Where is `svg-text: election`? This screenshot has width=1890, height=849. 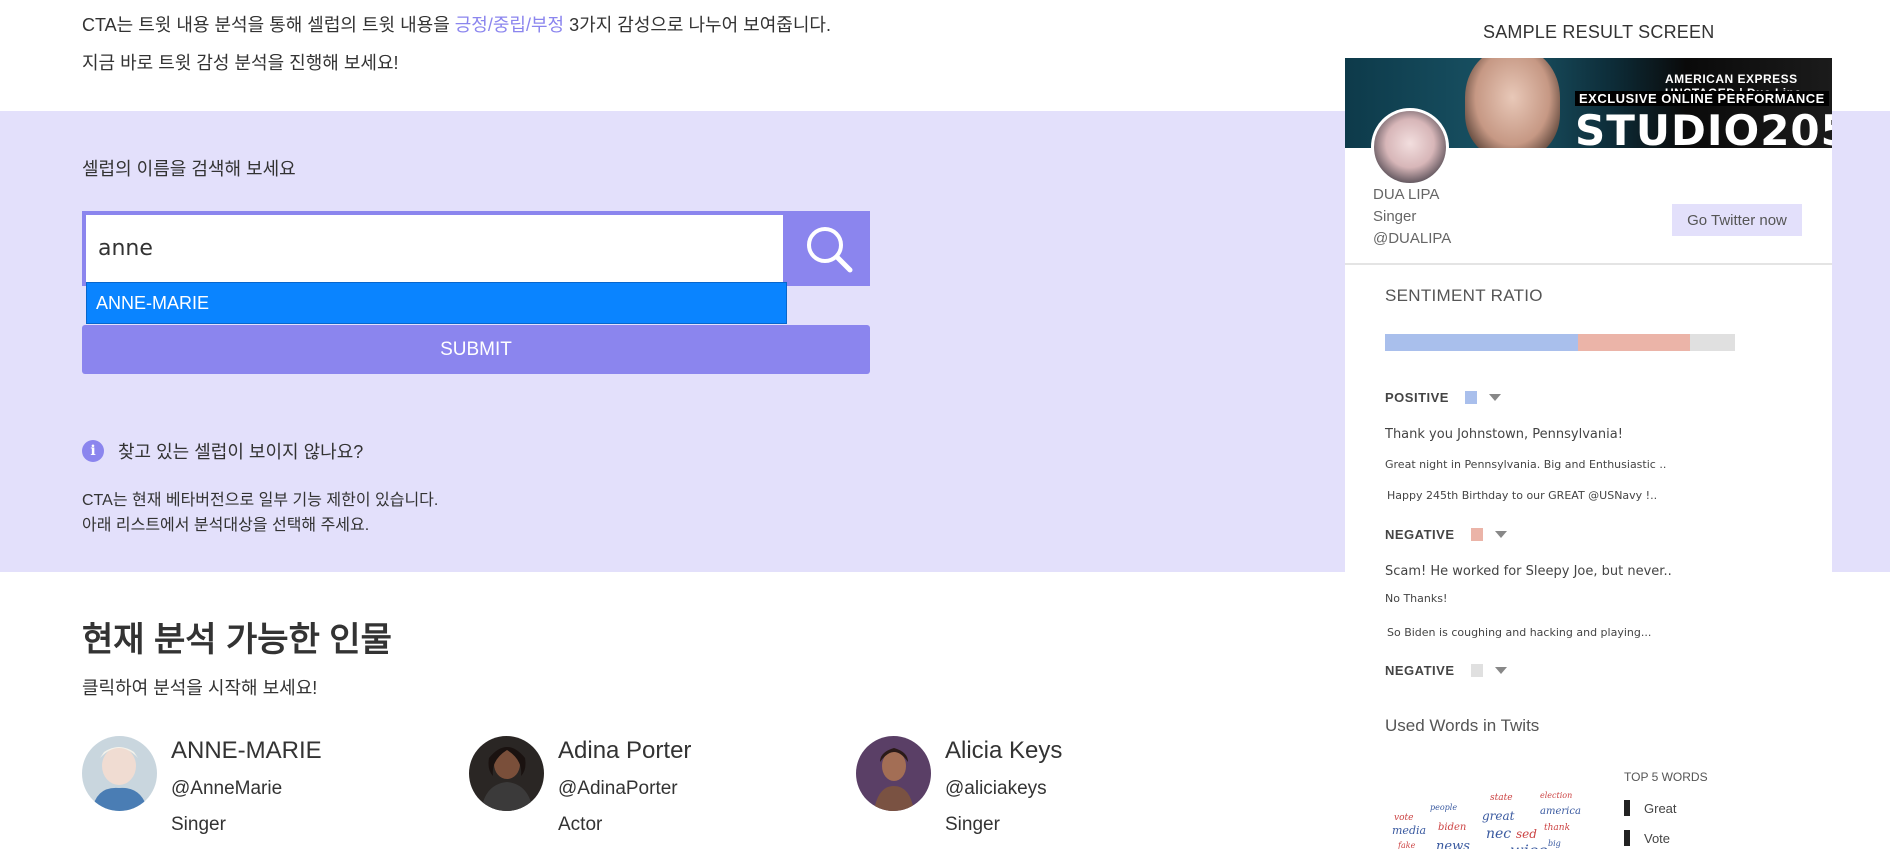
svg-text: election is located at coordinates (1556, 795).